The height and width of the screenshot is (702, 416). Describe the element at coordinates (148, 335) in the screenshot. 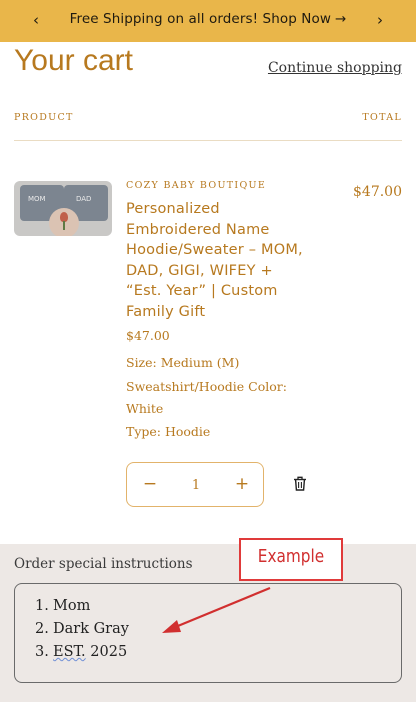

I see `unit-price: $47.00` at that location.